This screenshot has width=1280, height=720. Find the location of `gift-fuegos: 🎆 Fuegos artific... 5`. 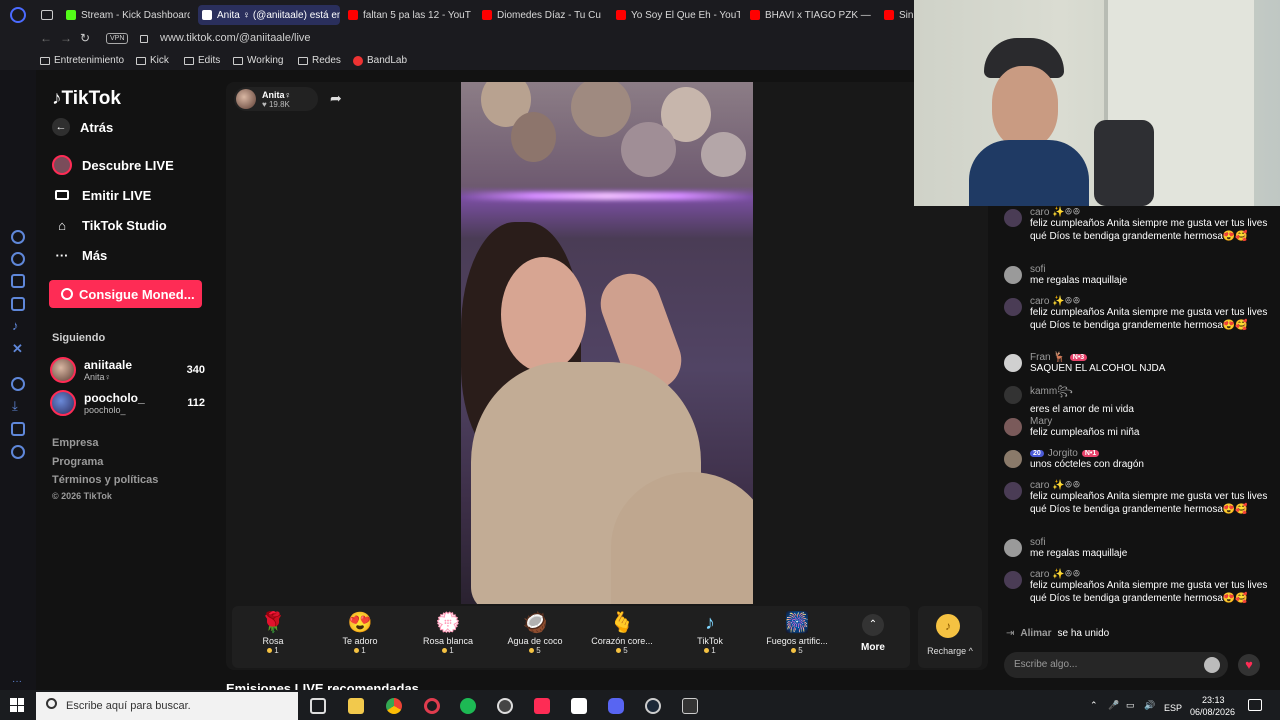

gift-fuegos: 🎆 Fuegos artific... 5 is located at coordinates (797, 632).